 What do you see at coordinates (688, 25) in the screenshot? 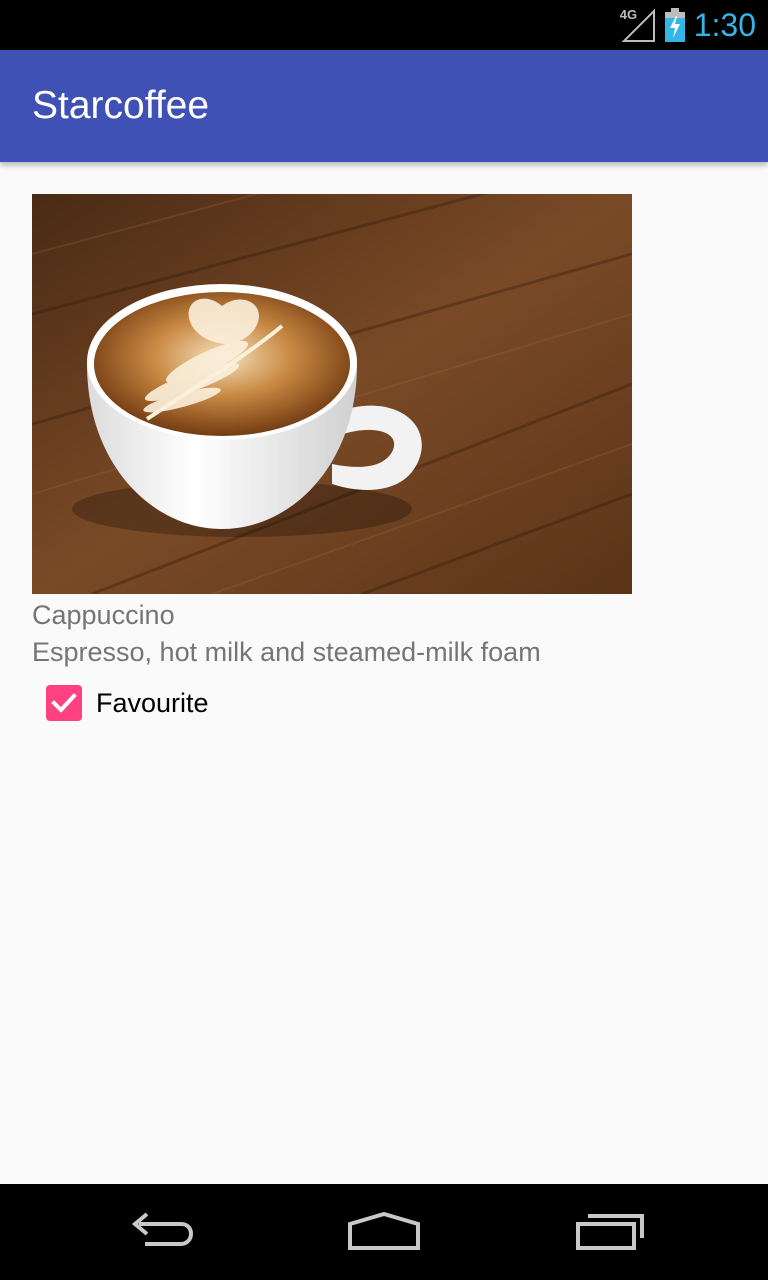
I see `status-icons: 4G 1:30` at bounding box center [688, 25].